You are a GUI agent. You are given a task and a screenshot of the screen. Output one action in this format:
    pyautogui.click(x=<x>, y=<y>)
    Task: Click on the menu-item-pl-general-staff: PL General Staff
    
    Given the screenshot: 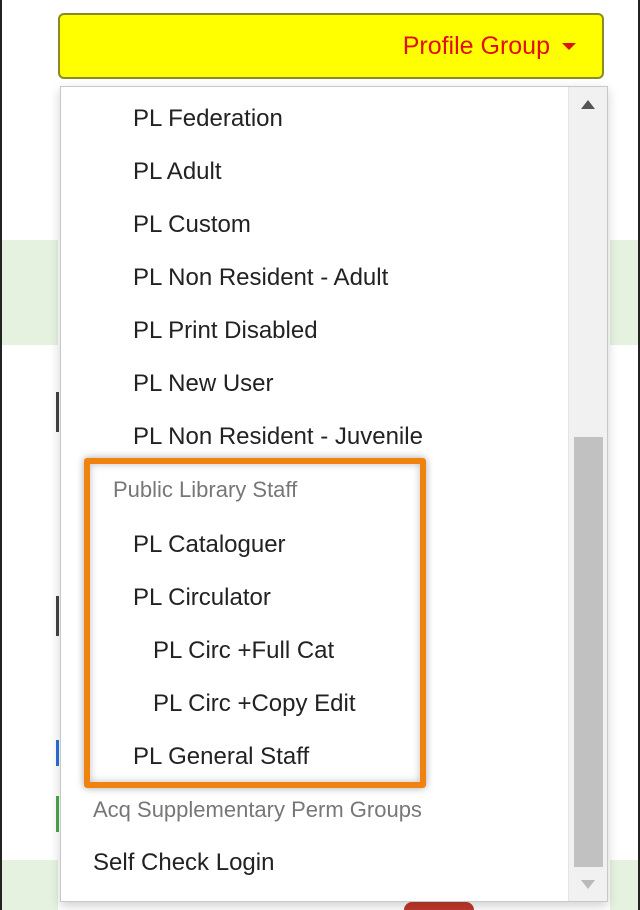 What is the action you would take?
    pyautogui.click(x=185, y=757)
    